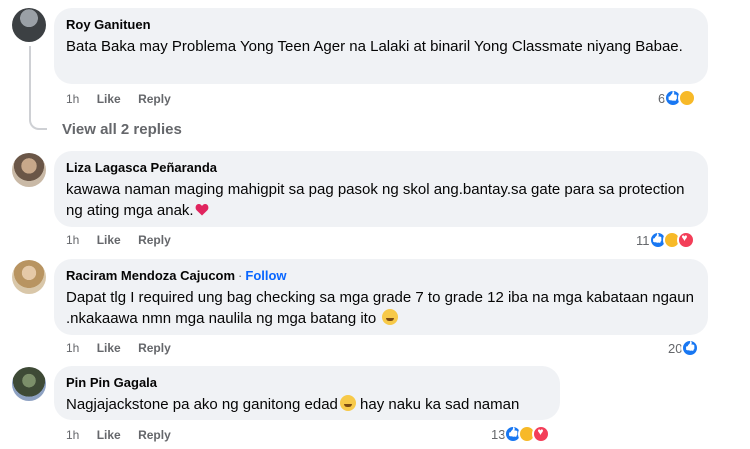 Image resolution: width=750 pixels, height=449 pixels. Describe the element at coordinates (687, 98) in the screenshot. I see `care-reaction-icon` at that location.